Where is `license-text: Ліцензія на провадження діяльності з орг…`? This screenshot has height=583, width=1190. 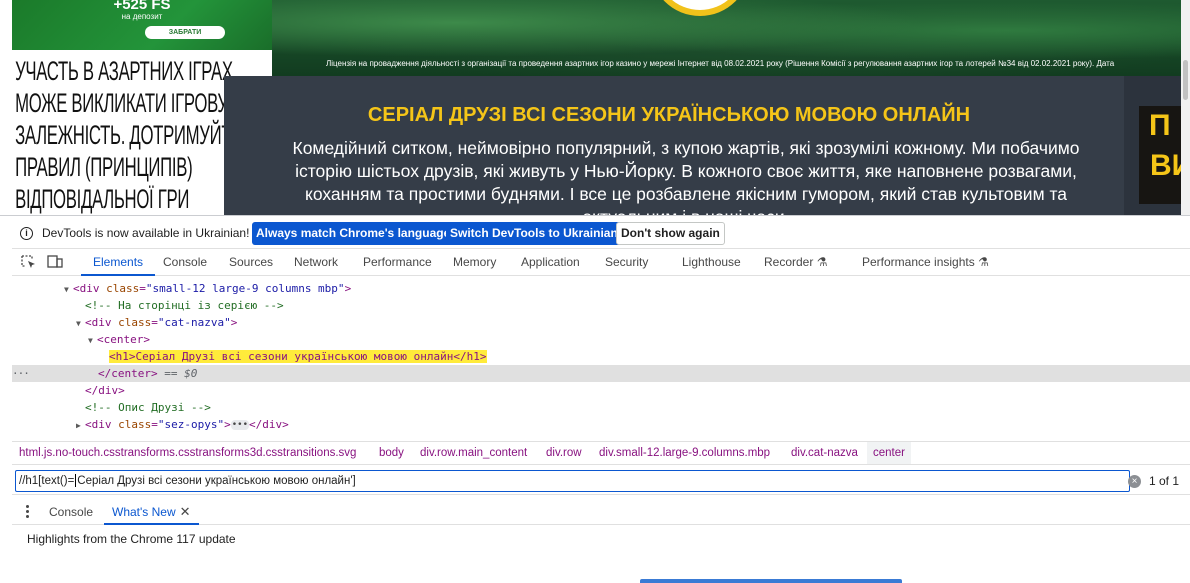 license-text: Ліцензія на провадження діяльності з орг… is located at coordinates (720, 63).